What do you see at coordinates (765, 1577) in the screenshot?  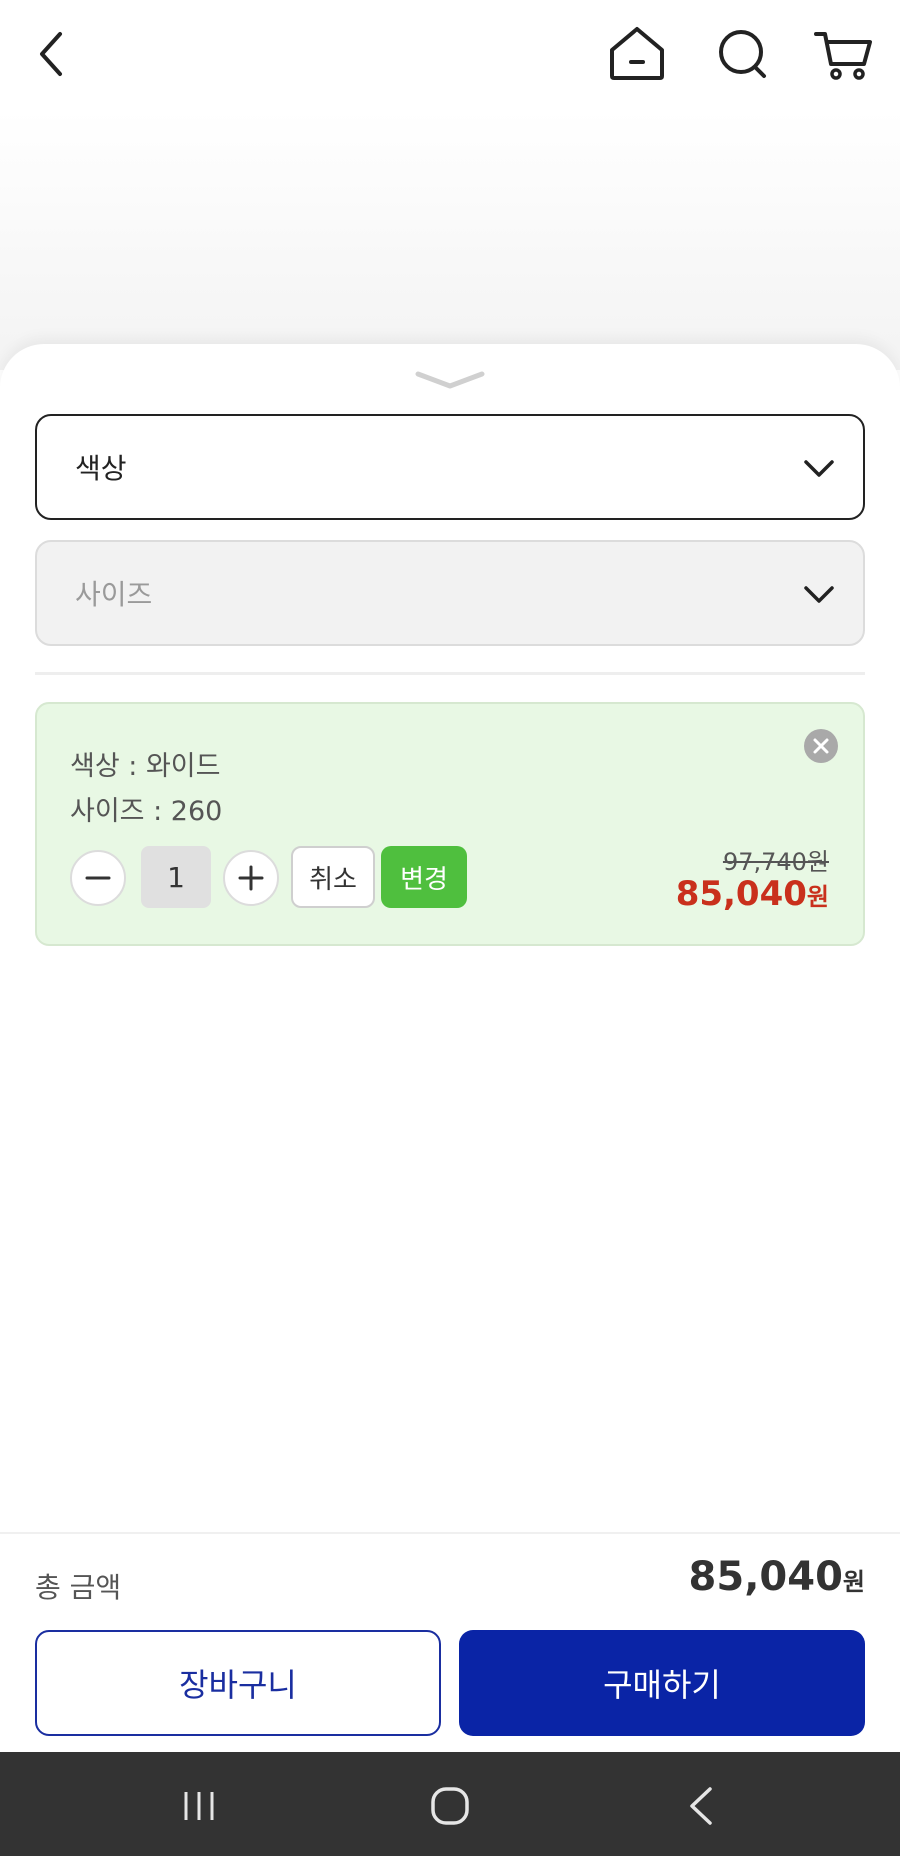 I see `total-price-value: 85,040` at bounding box center [765, 1577].